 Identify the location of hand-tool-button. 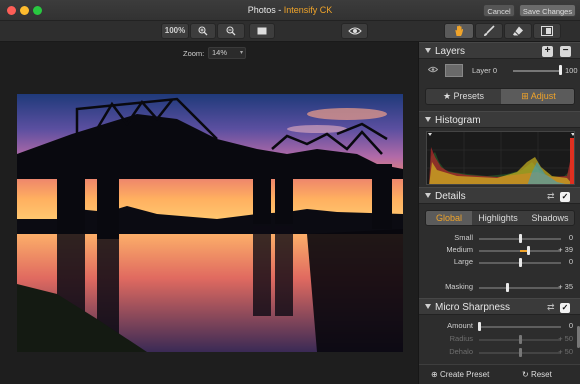
(459, 31).